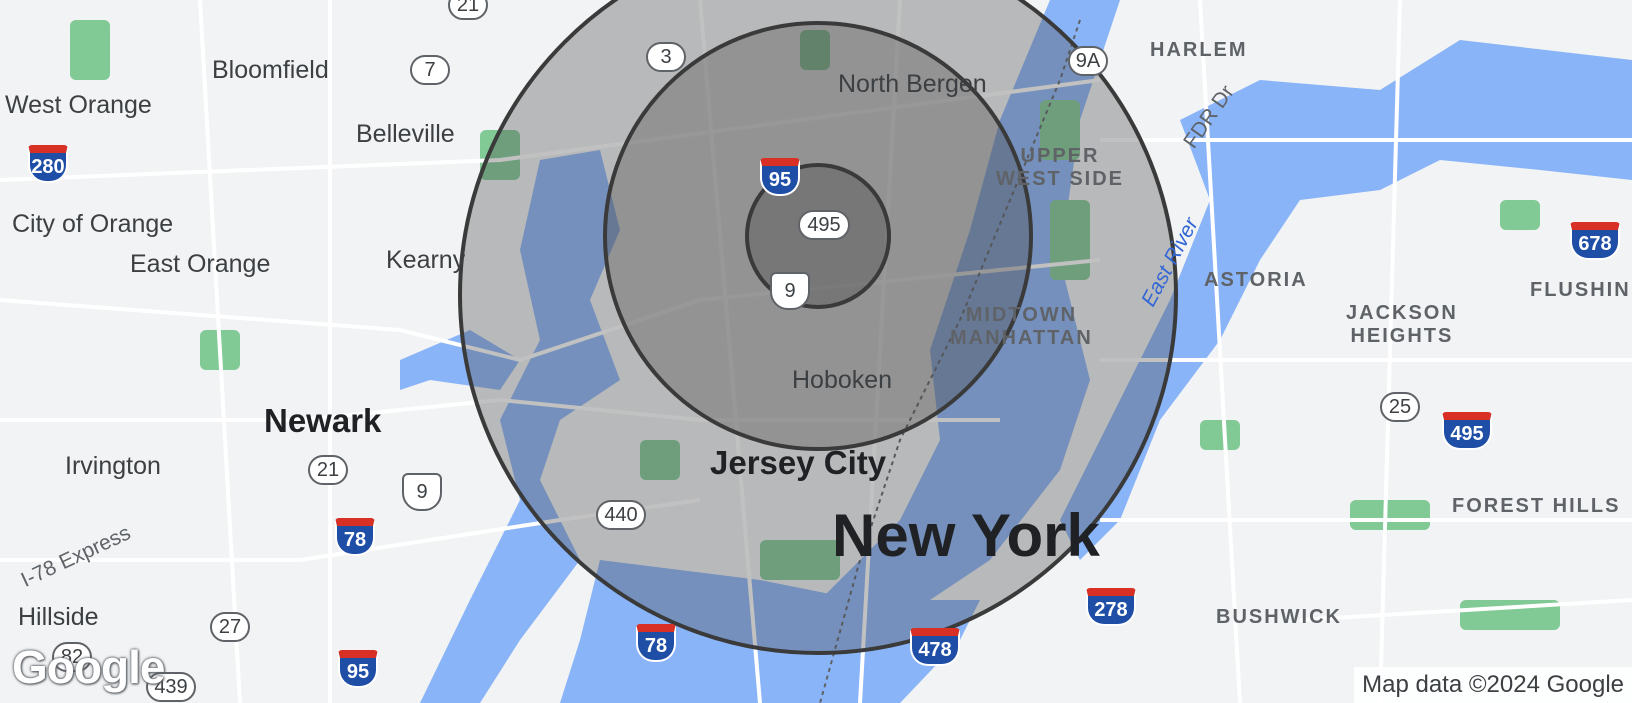 The width and height of the screenshot is (1632, 703). I want to click on city-label-new-york: New York, so click(966, 535).